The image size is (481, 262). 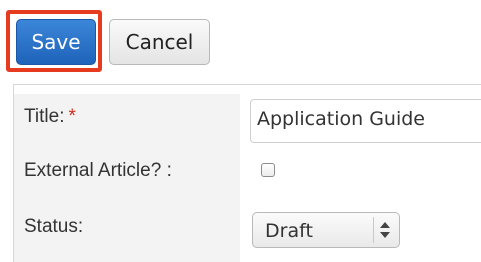 What do you see at coordinates (159, 42) in the screenshot?
I see `cancel-button: Cancel` at bounding box center [159, 42].